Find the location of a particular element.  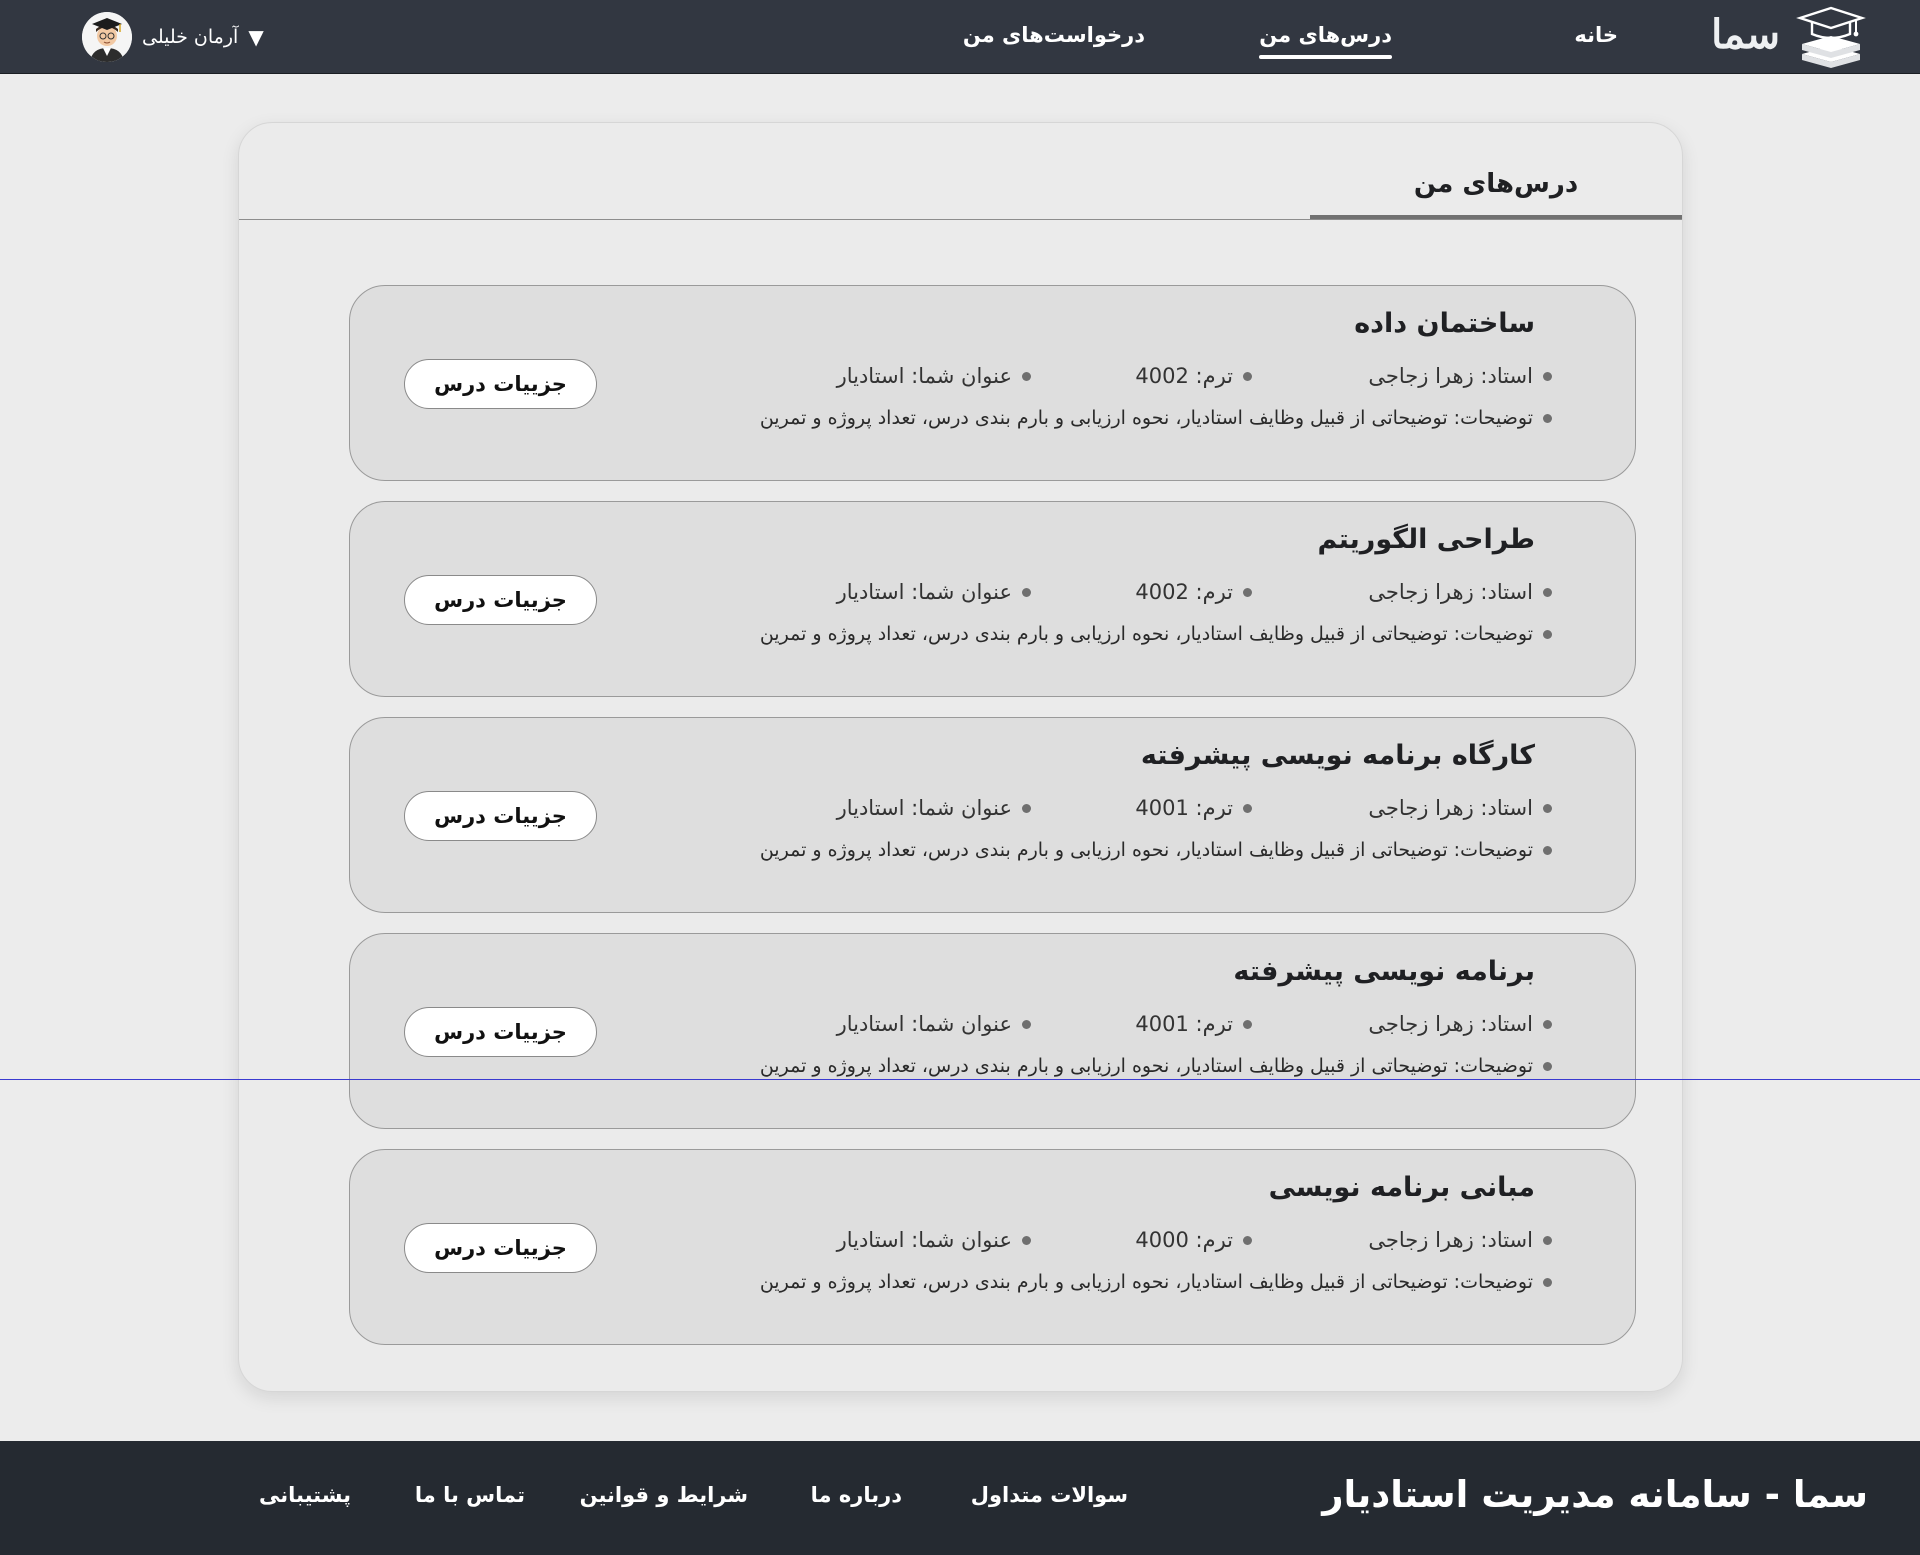

footer-link-faq: سوالات متداول is located at coordinates (1049, 1495).